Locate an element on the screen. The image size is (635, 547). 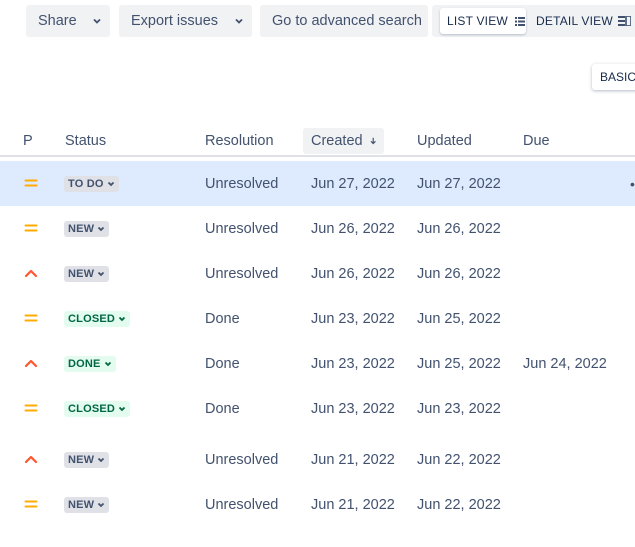
updated-cell: Jun 27, 2022 is located at coordinates (459, 183).